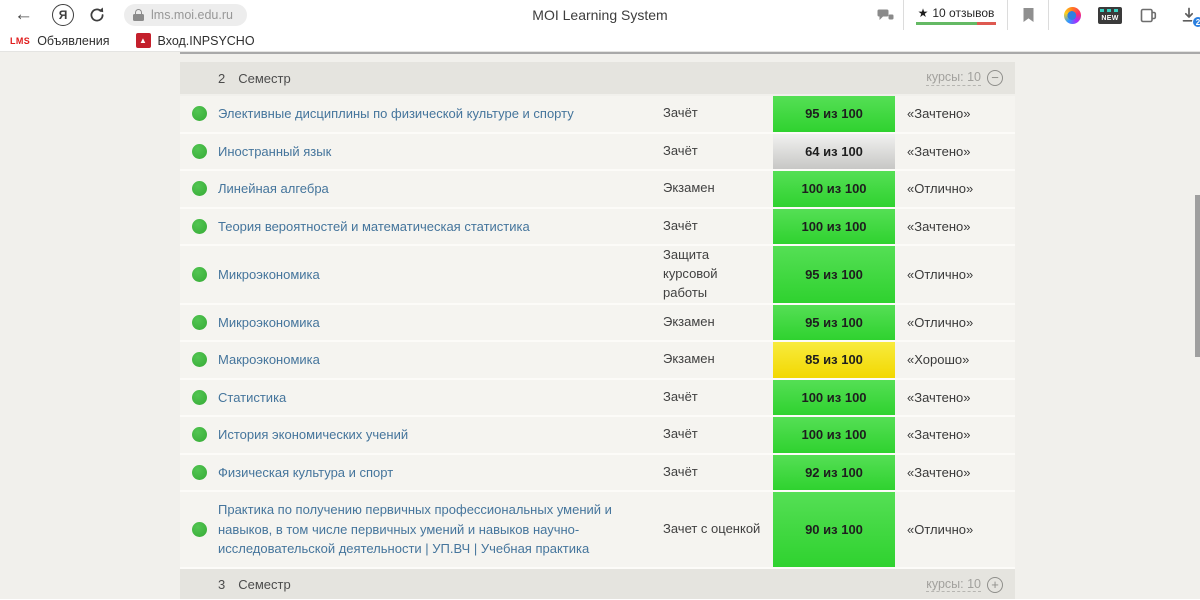 Image resolution: width=1200 pixels, height=600 pixels. What do you see at coordinates (1189, 15) in the screenshot?
I see `downloads-button: 2` at bounding box center [1189, 15].